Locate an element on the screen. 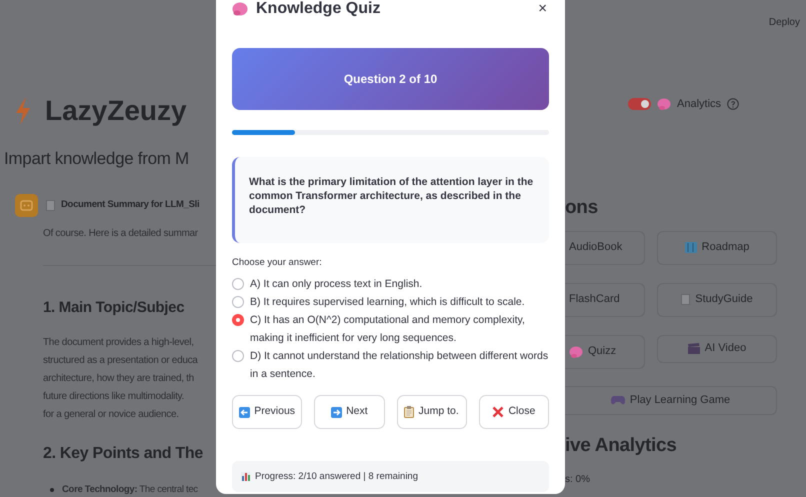 The height and width of the screenshot is (497, 806). paragraph-line: The document provides a high-level, is located at coordinates (119, 343).